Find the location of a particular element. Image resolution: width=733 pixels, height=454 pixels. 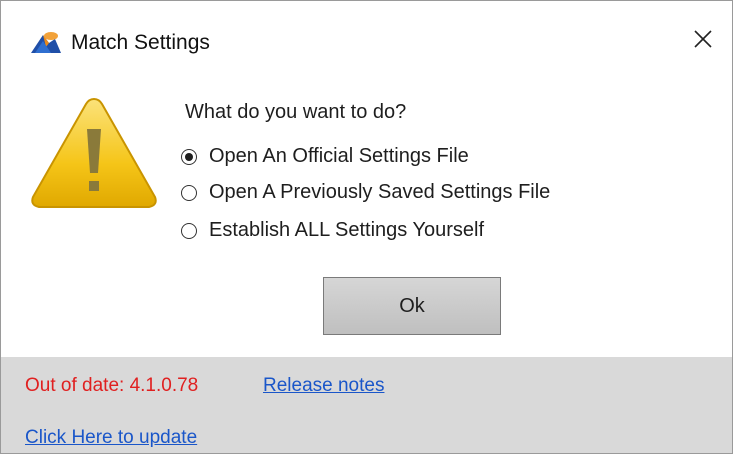

version-status: Out of date: 4.1.0.78 is located at coordinates (112, 385).